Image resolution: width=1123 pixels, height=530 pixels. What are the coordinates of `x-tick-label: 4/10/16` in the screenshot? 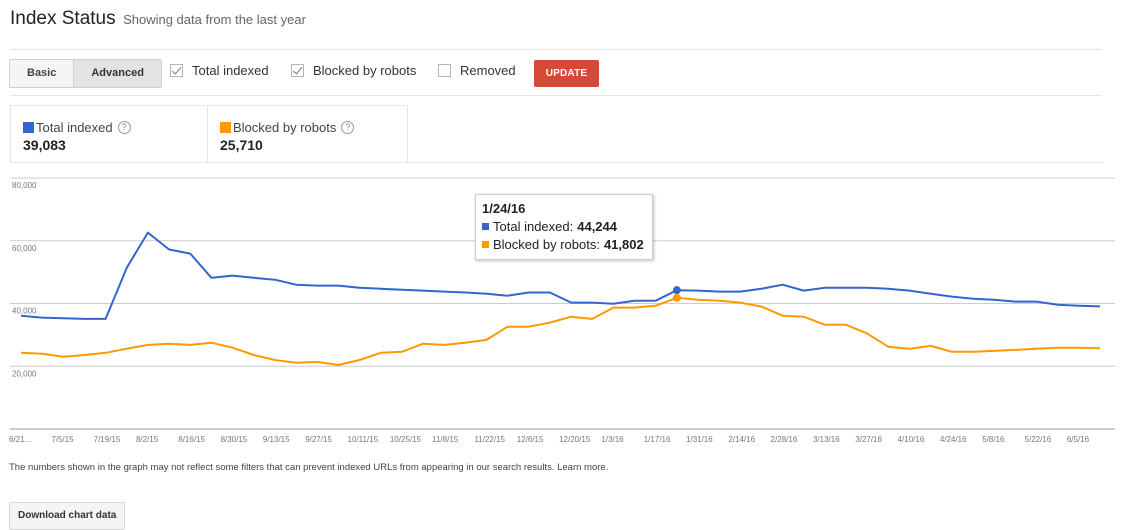 It's located at (911, 439).